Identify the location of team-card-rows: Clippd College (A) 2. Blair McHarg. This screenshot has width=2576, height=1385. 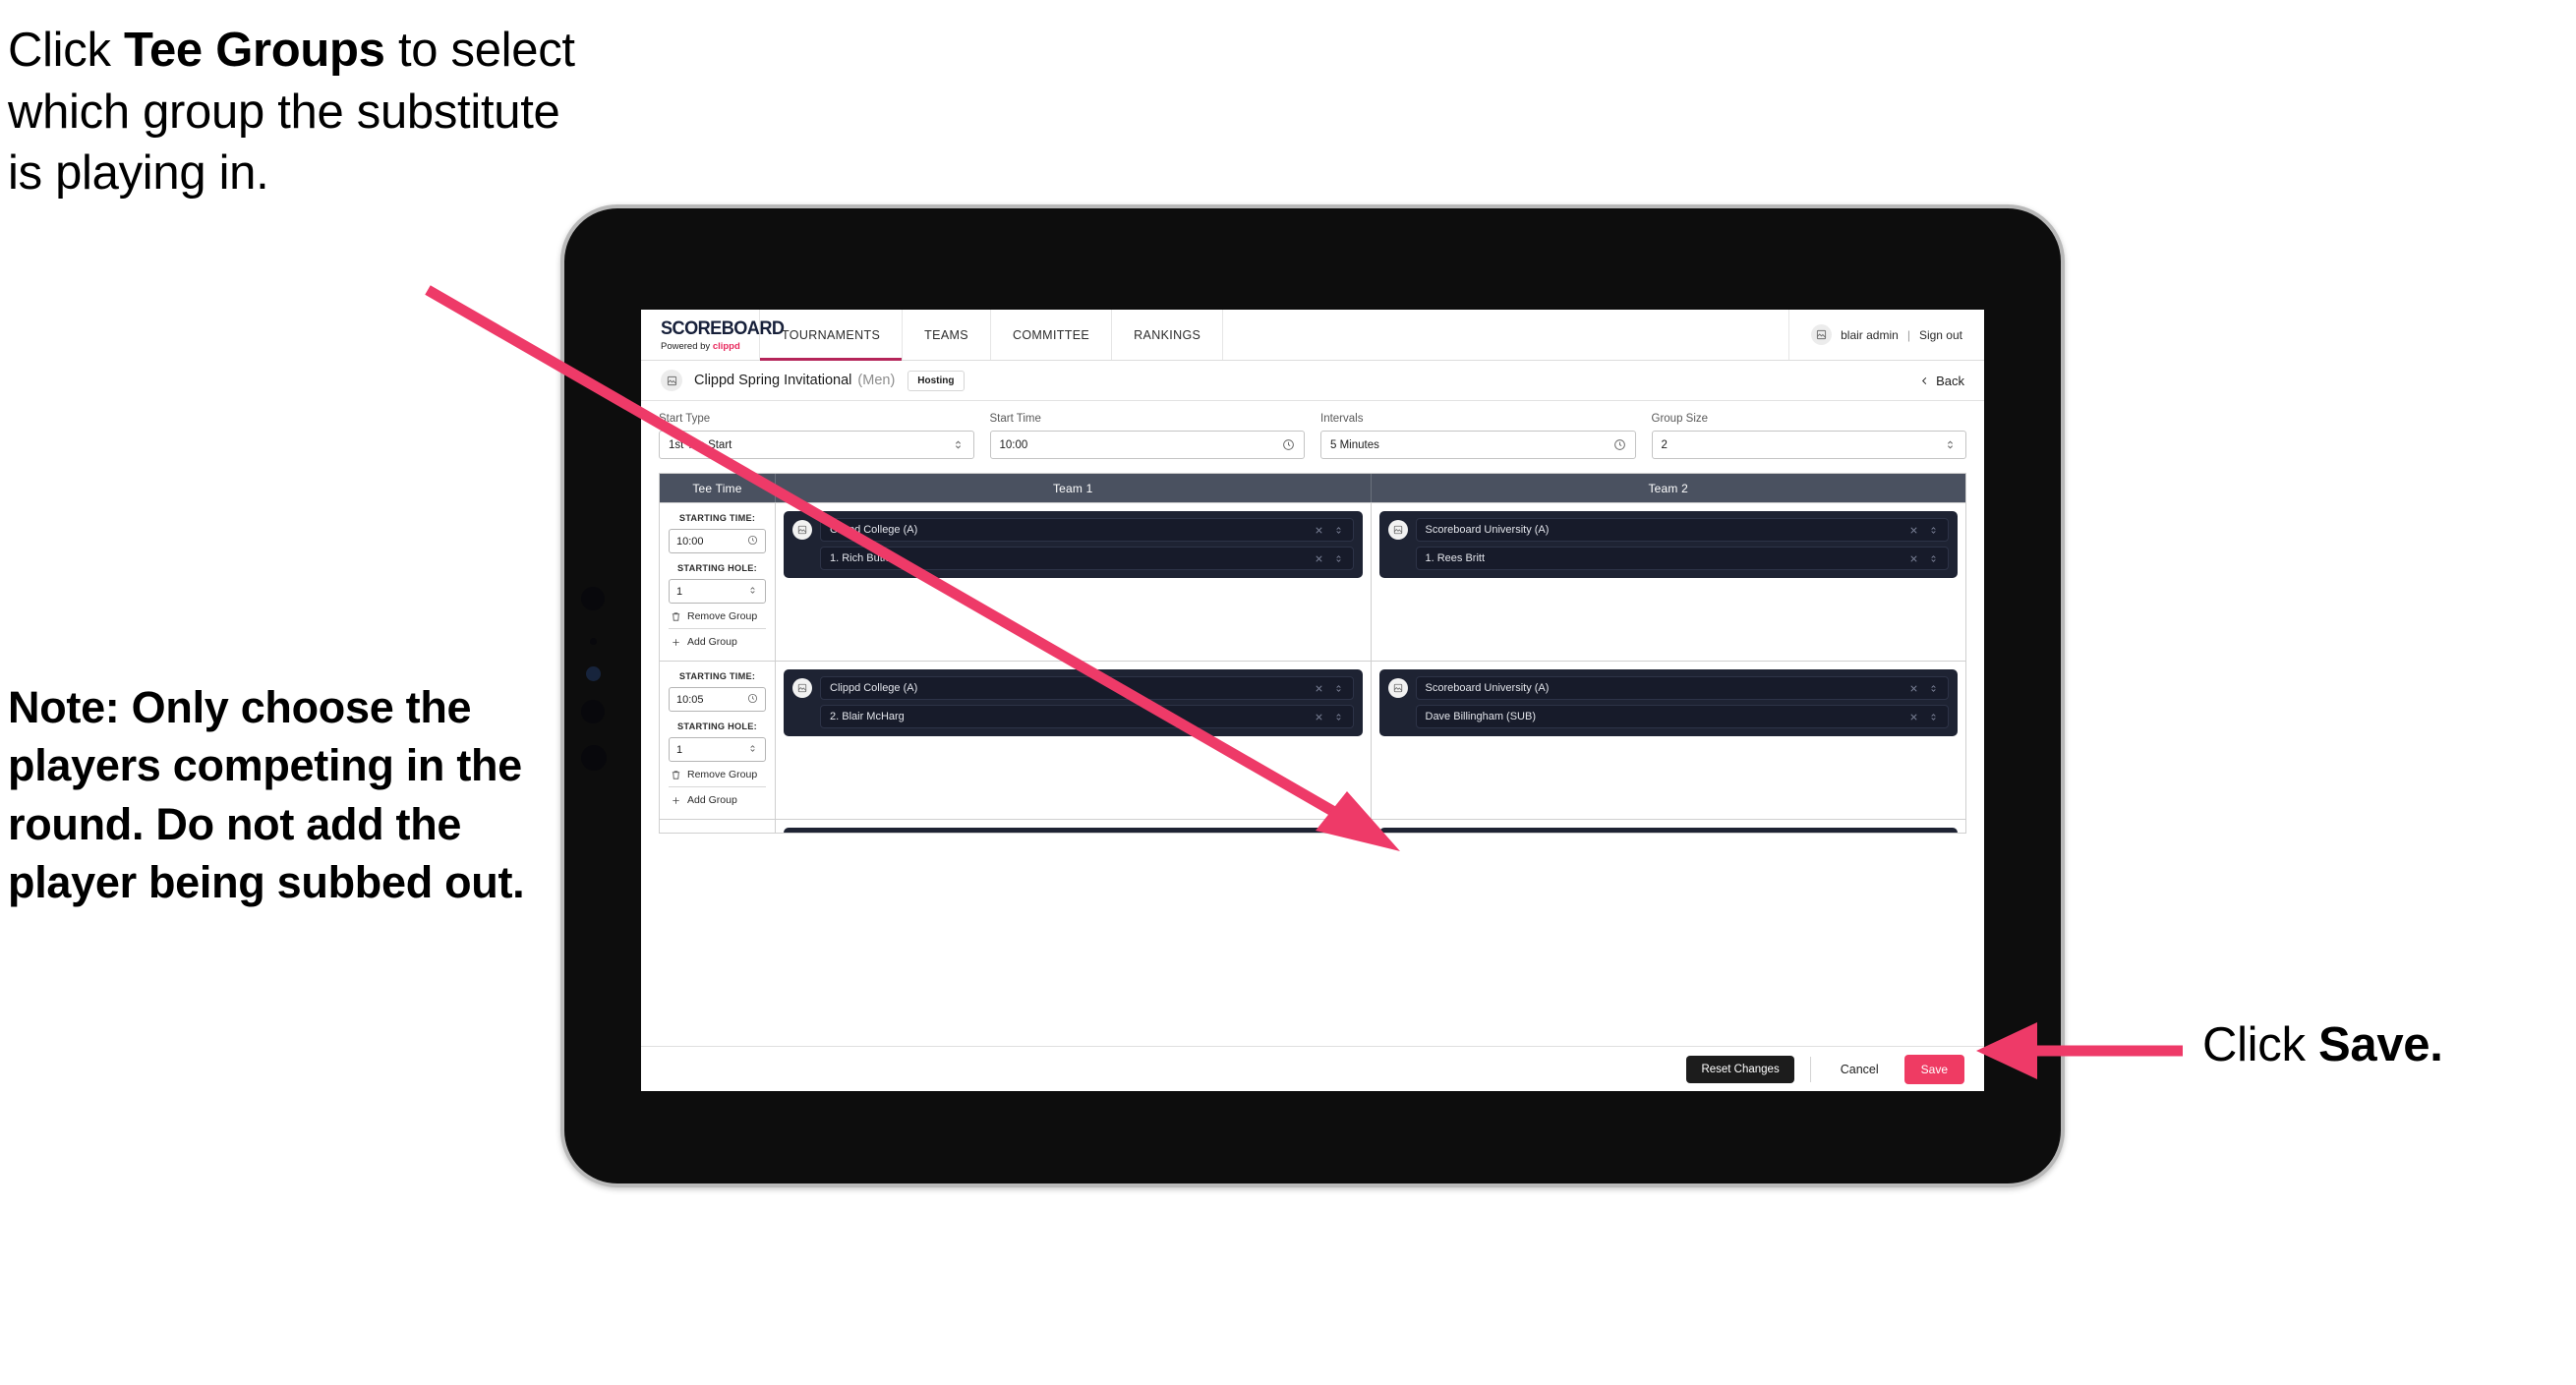
(1087, 702).